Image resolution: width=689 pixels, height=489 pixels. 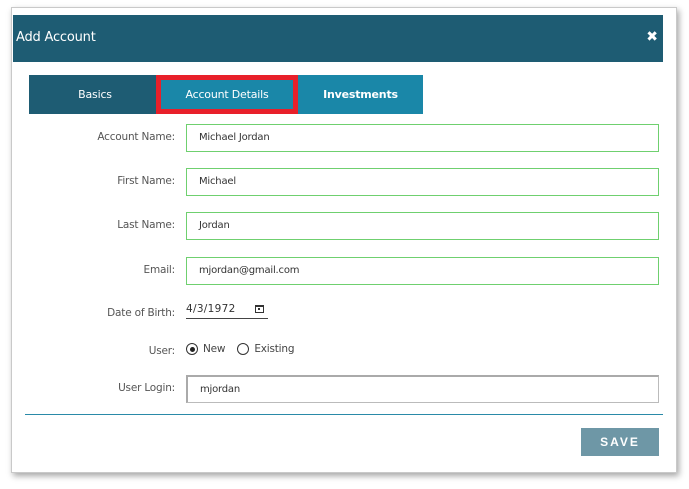 I want to click on date-of-birth-label: Date of Birth:, so click(x=141, y=313).